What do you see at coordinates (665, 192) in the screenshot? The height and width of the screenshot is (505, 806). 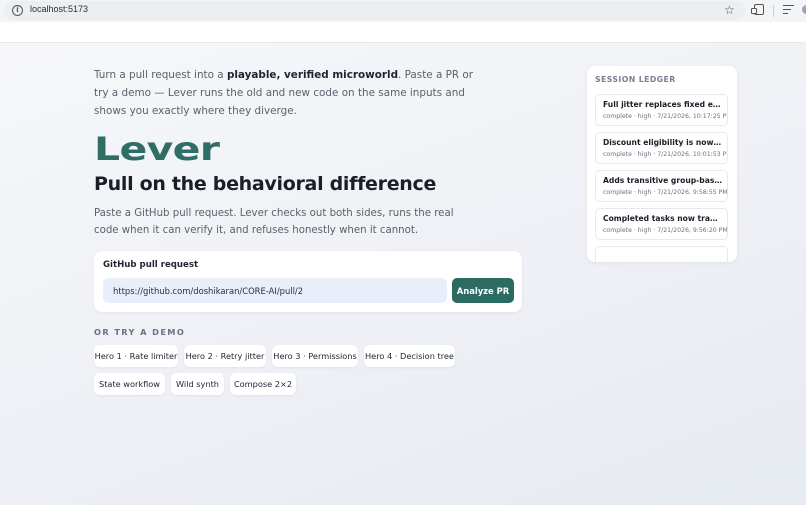 I see `ledger-item-meta: complete · high · 7/21/2026, 9:58:55 PM` at bounding box center [665, 192].